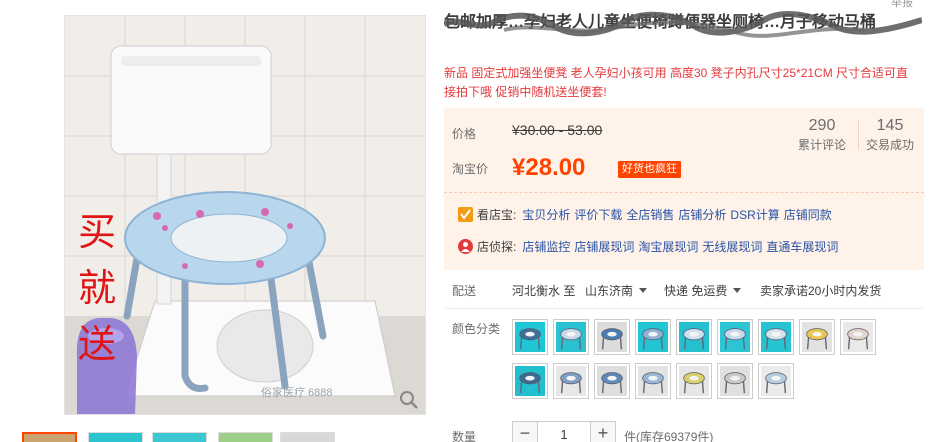  I want to click on review-count-label: 累计评论, so click(821, 145).